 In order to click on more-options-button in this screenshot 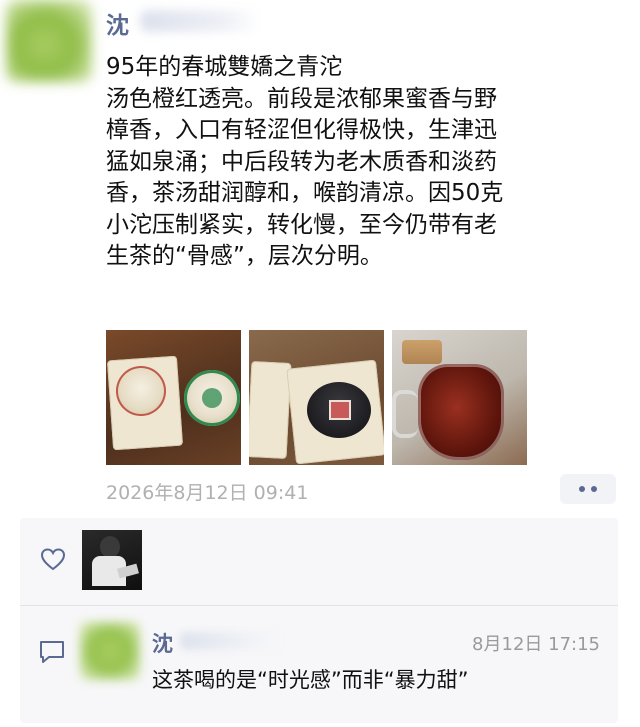, I will do `click(588, 489)`.